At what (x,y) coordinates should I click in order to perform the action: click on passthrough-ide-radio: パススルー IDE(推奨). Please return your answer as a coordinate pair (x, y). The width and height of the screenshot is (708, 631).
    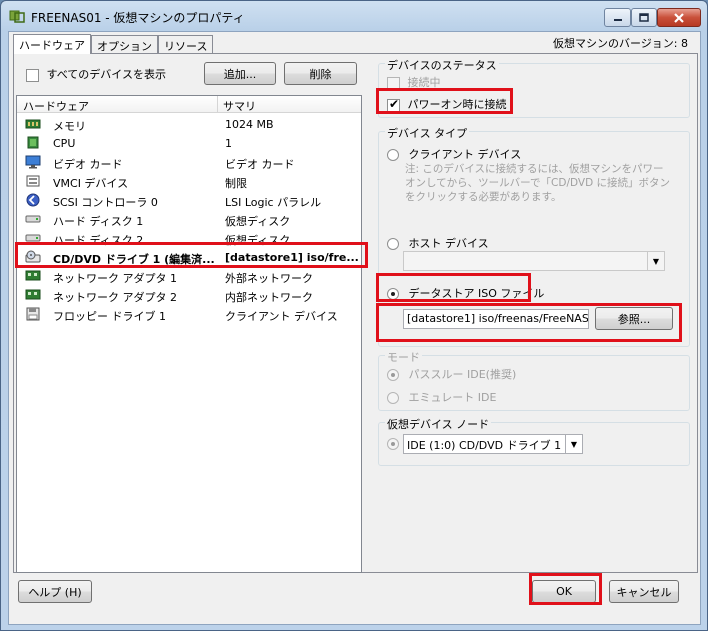
    Looking at the image, I should click on (451, 374).